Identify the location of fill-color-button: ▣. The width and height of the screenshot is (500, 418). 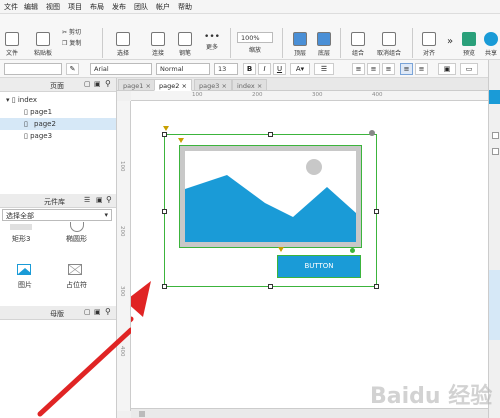
(447, 69).